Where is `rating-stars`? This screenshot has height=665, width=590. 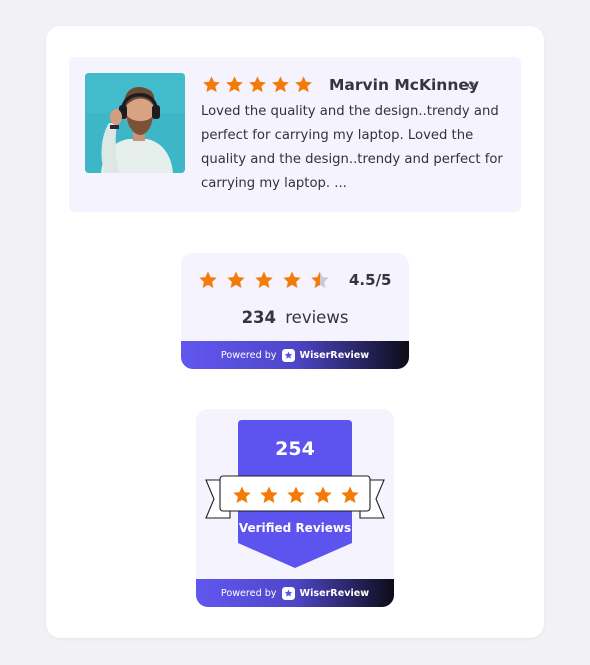 rating-stars is located at coordinates (264, 280).